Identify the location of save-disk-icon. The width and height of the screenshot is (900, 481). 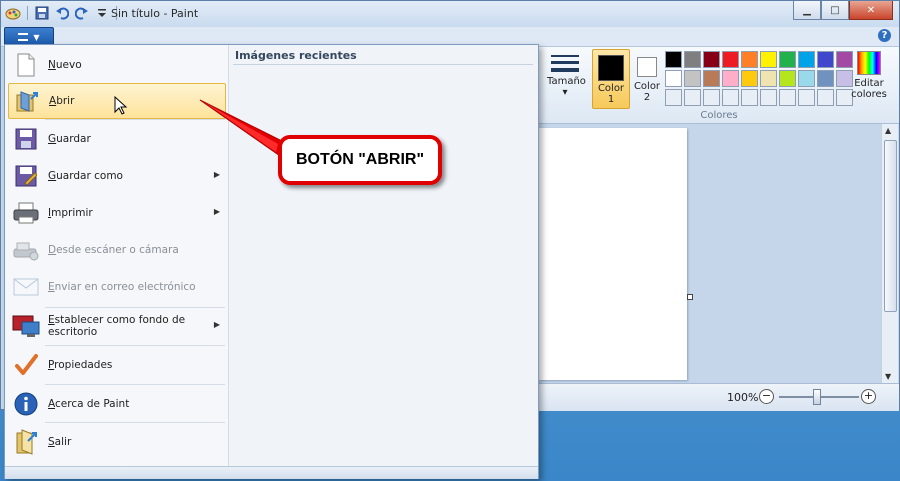
(26, 139).